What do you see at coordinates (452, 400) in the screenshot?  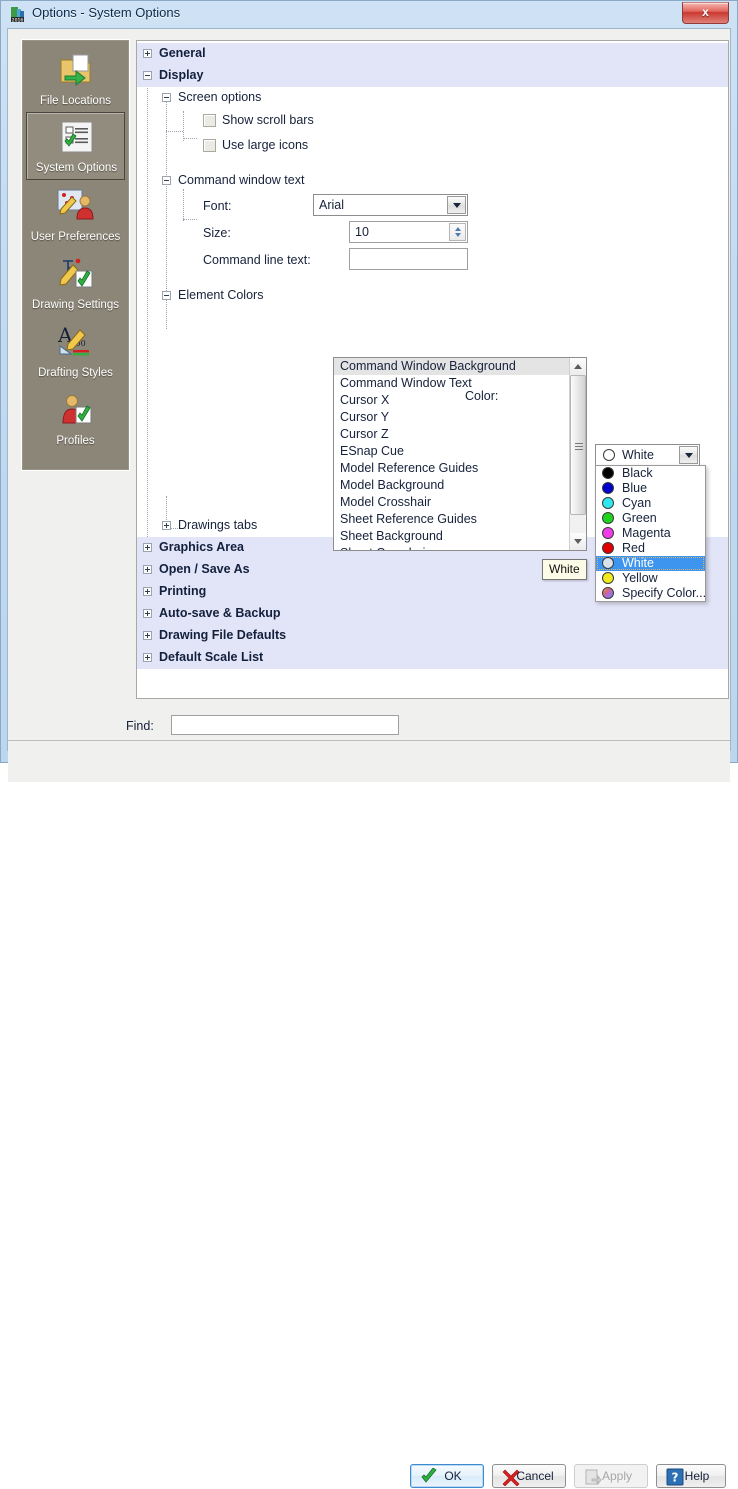 I see `list-item: Cursor X` at bounding box center [452, 400].